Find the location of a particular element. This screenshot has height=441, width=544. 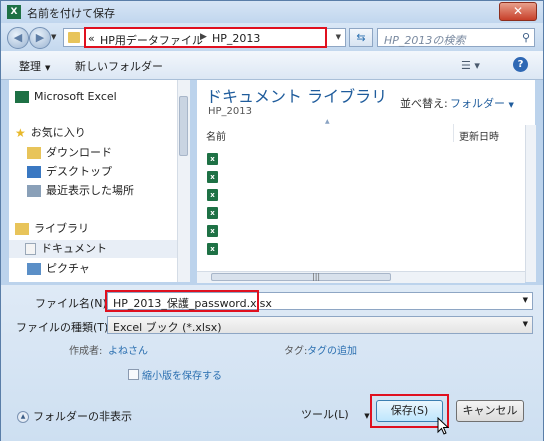

nav-item-label: ダウンロード is located at coordinates (79, 152).